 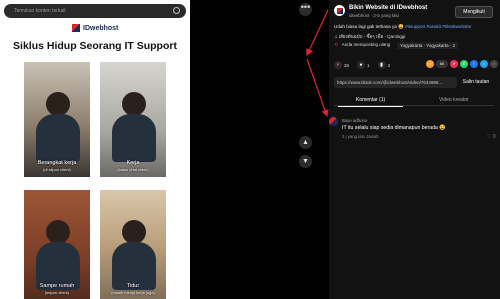 I want to click on video-tile: Sampe rumah (telpon client), so click(x=57, y=244).